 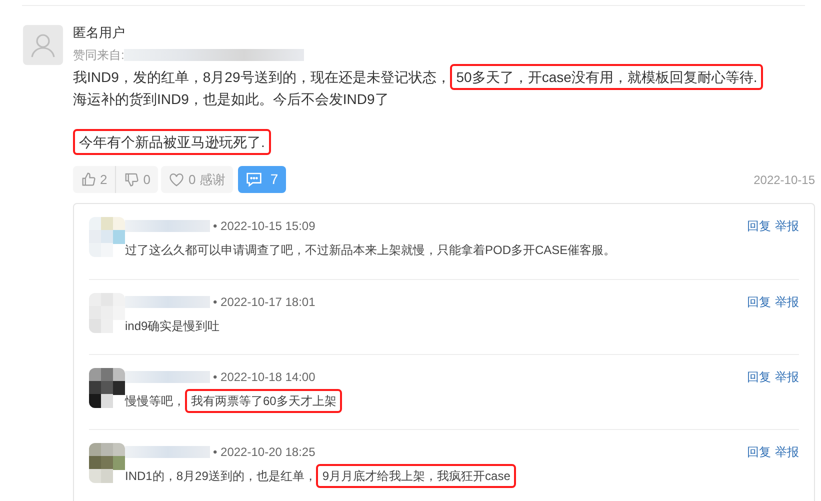 I want to click on thumbs-up-icon, so click(x=88, y=179).